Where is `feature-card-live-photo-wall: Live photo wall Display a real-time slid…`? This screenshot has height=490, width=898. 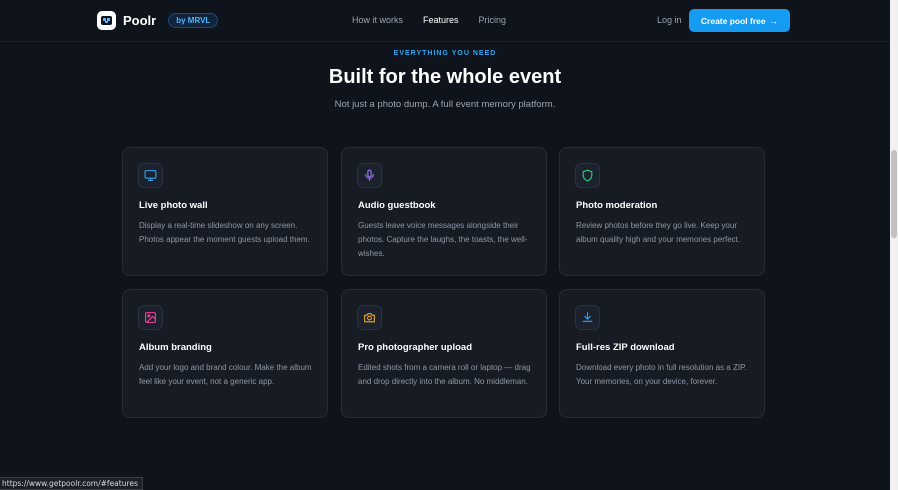
feature-card-live-photo-wall: Live photo wall Display a real-time slid… is located at coordinates (225, 211).